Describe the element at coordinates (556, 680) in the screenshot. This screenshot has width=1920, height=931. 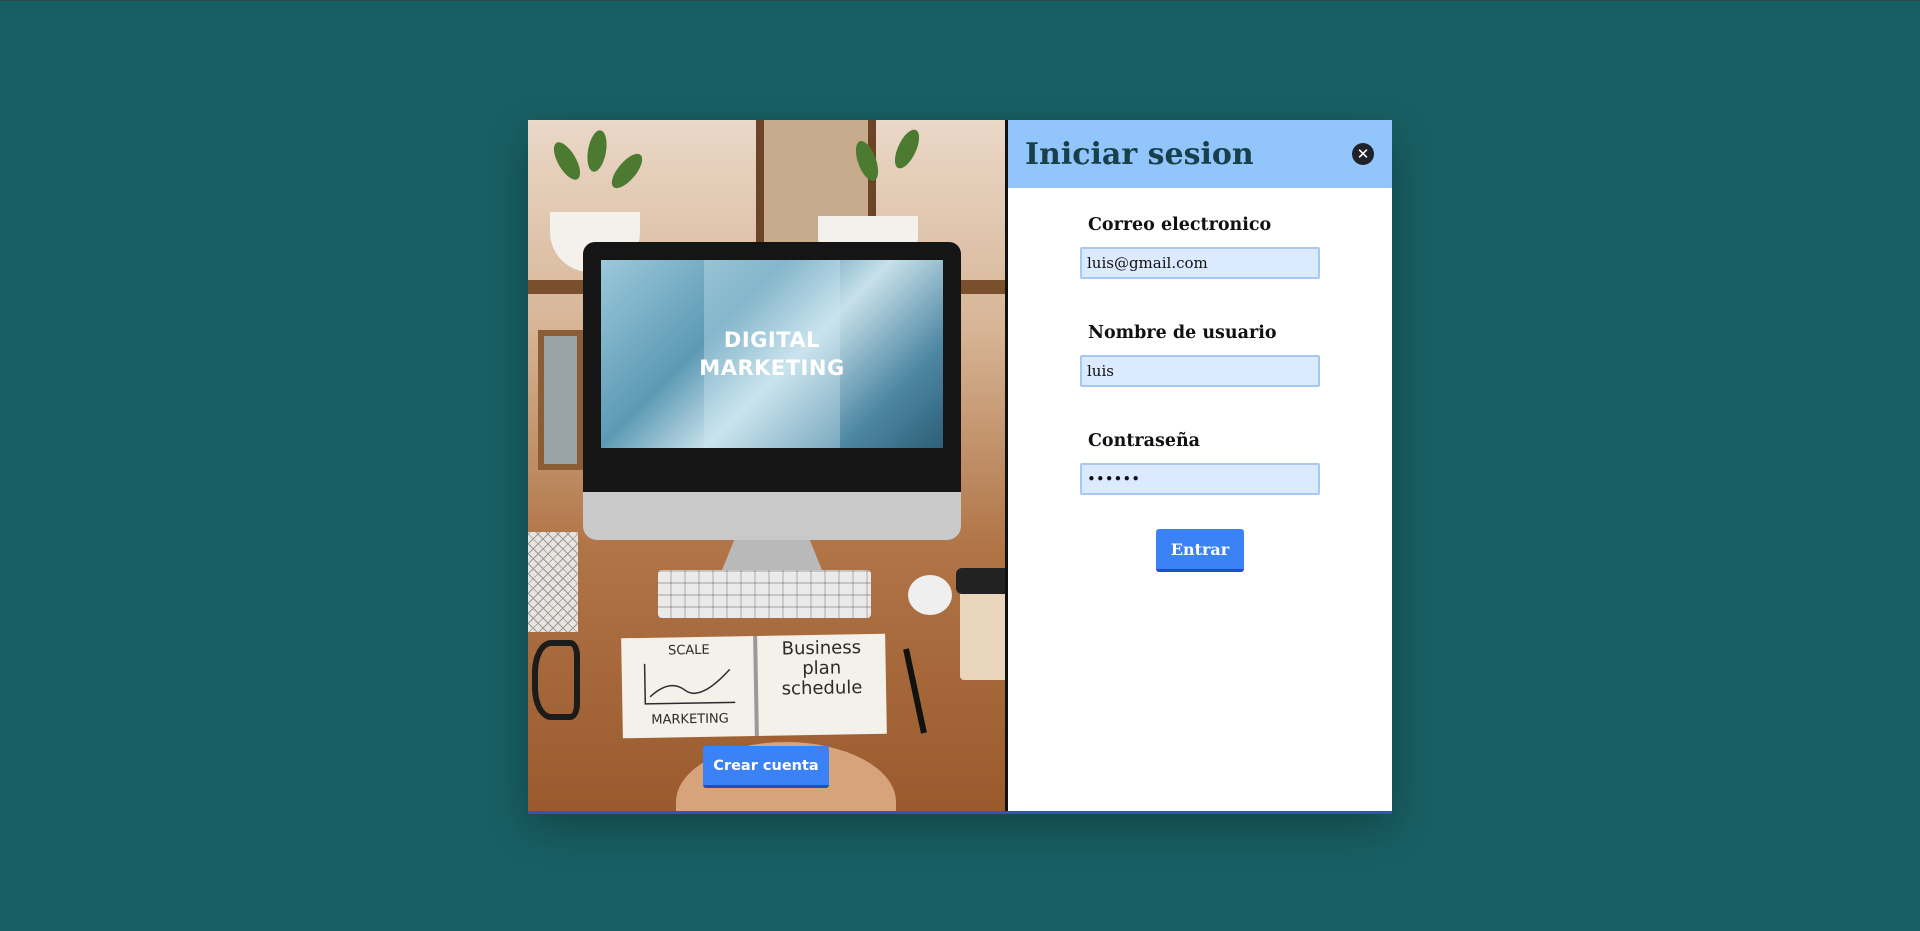
I see `eyeglasses` at that location.